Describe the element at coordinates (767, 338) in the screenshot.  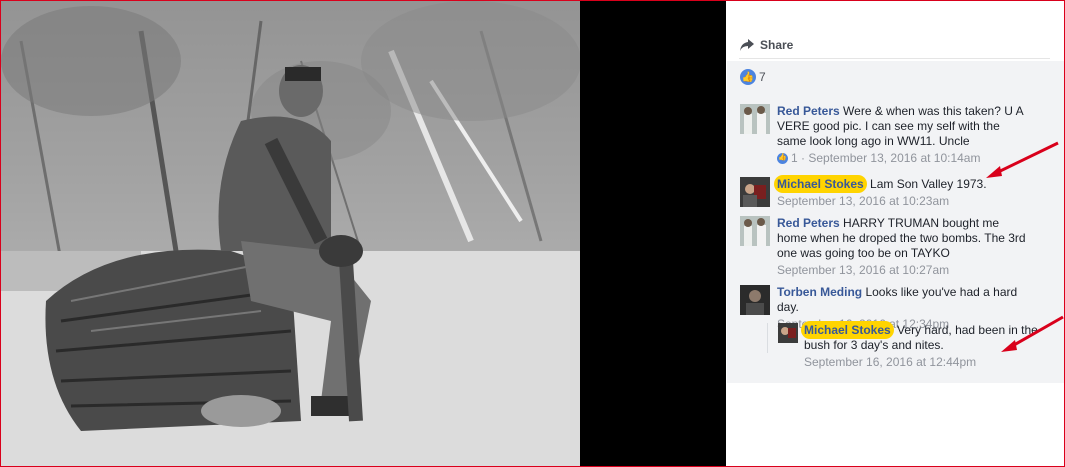
I see `reply-thread-line` at that location.